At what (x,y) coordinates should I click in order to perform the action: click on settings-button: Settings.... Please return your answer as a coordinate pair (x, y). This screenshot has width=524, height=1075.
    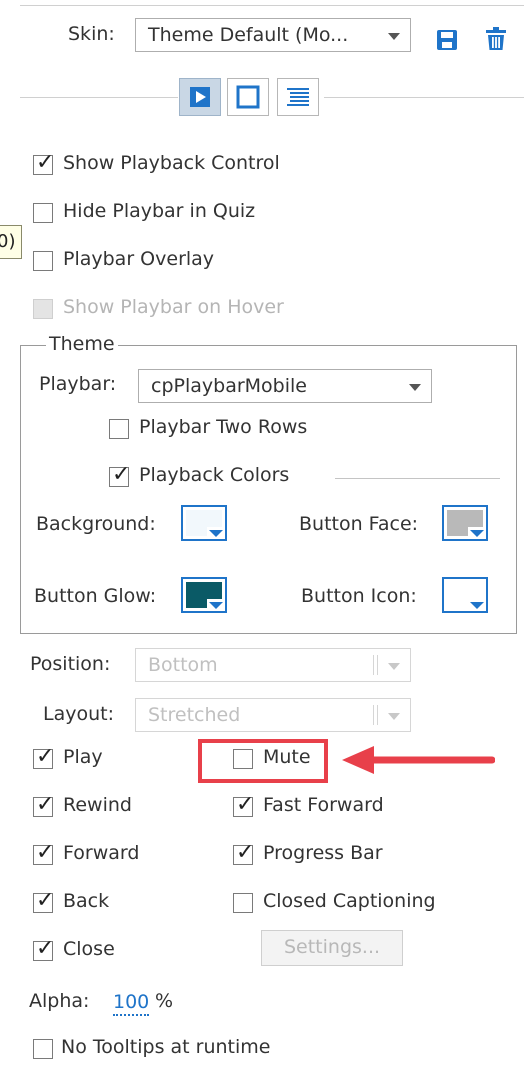
    Looking at the image, I should click on (332, 948).